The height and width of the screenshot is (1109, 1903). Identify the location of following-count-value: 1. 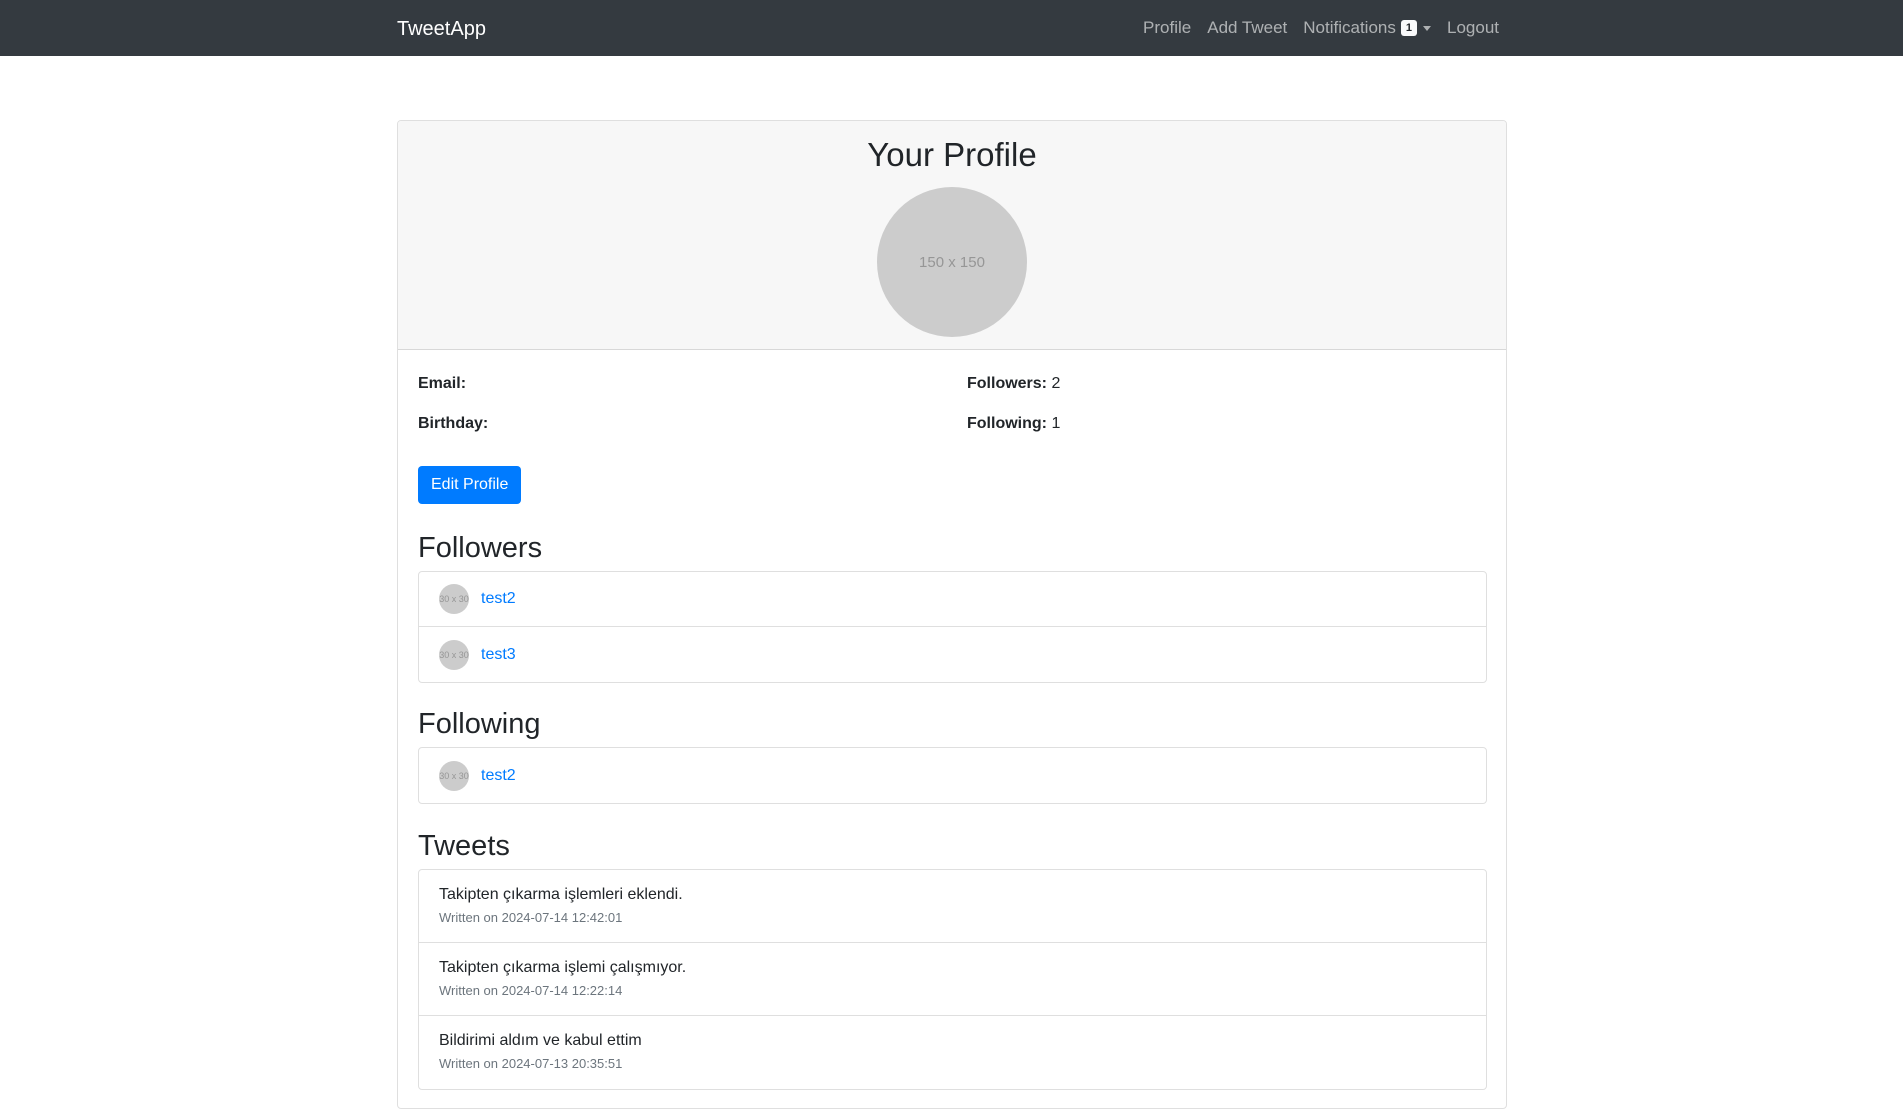
(1056, 423).